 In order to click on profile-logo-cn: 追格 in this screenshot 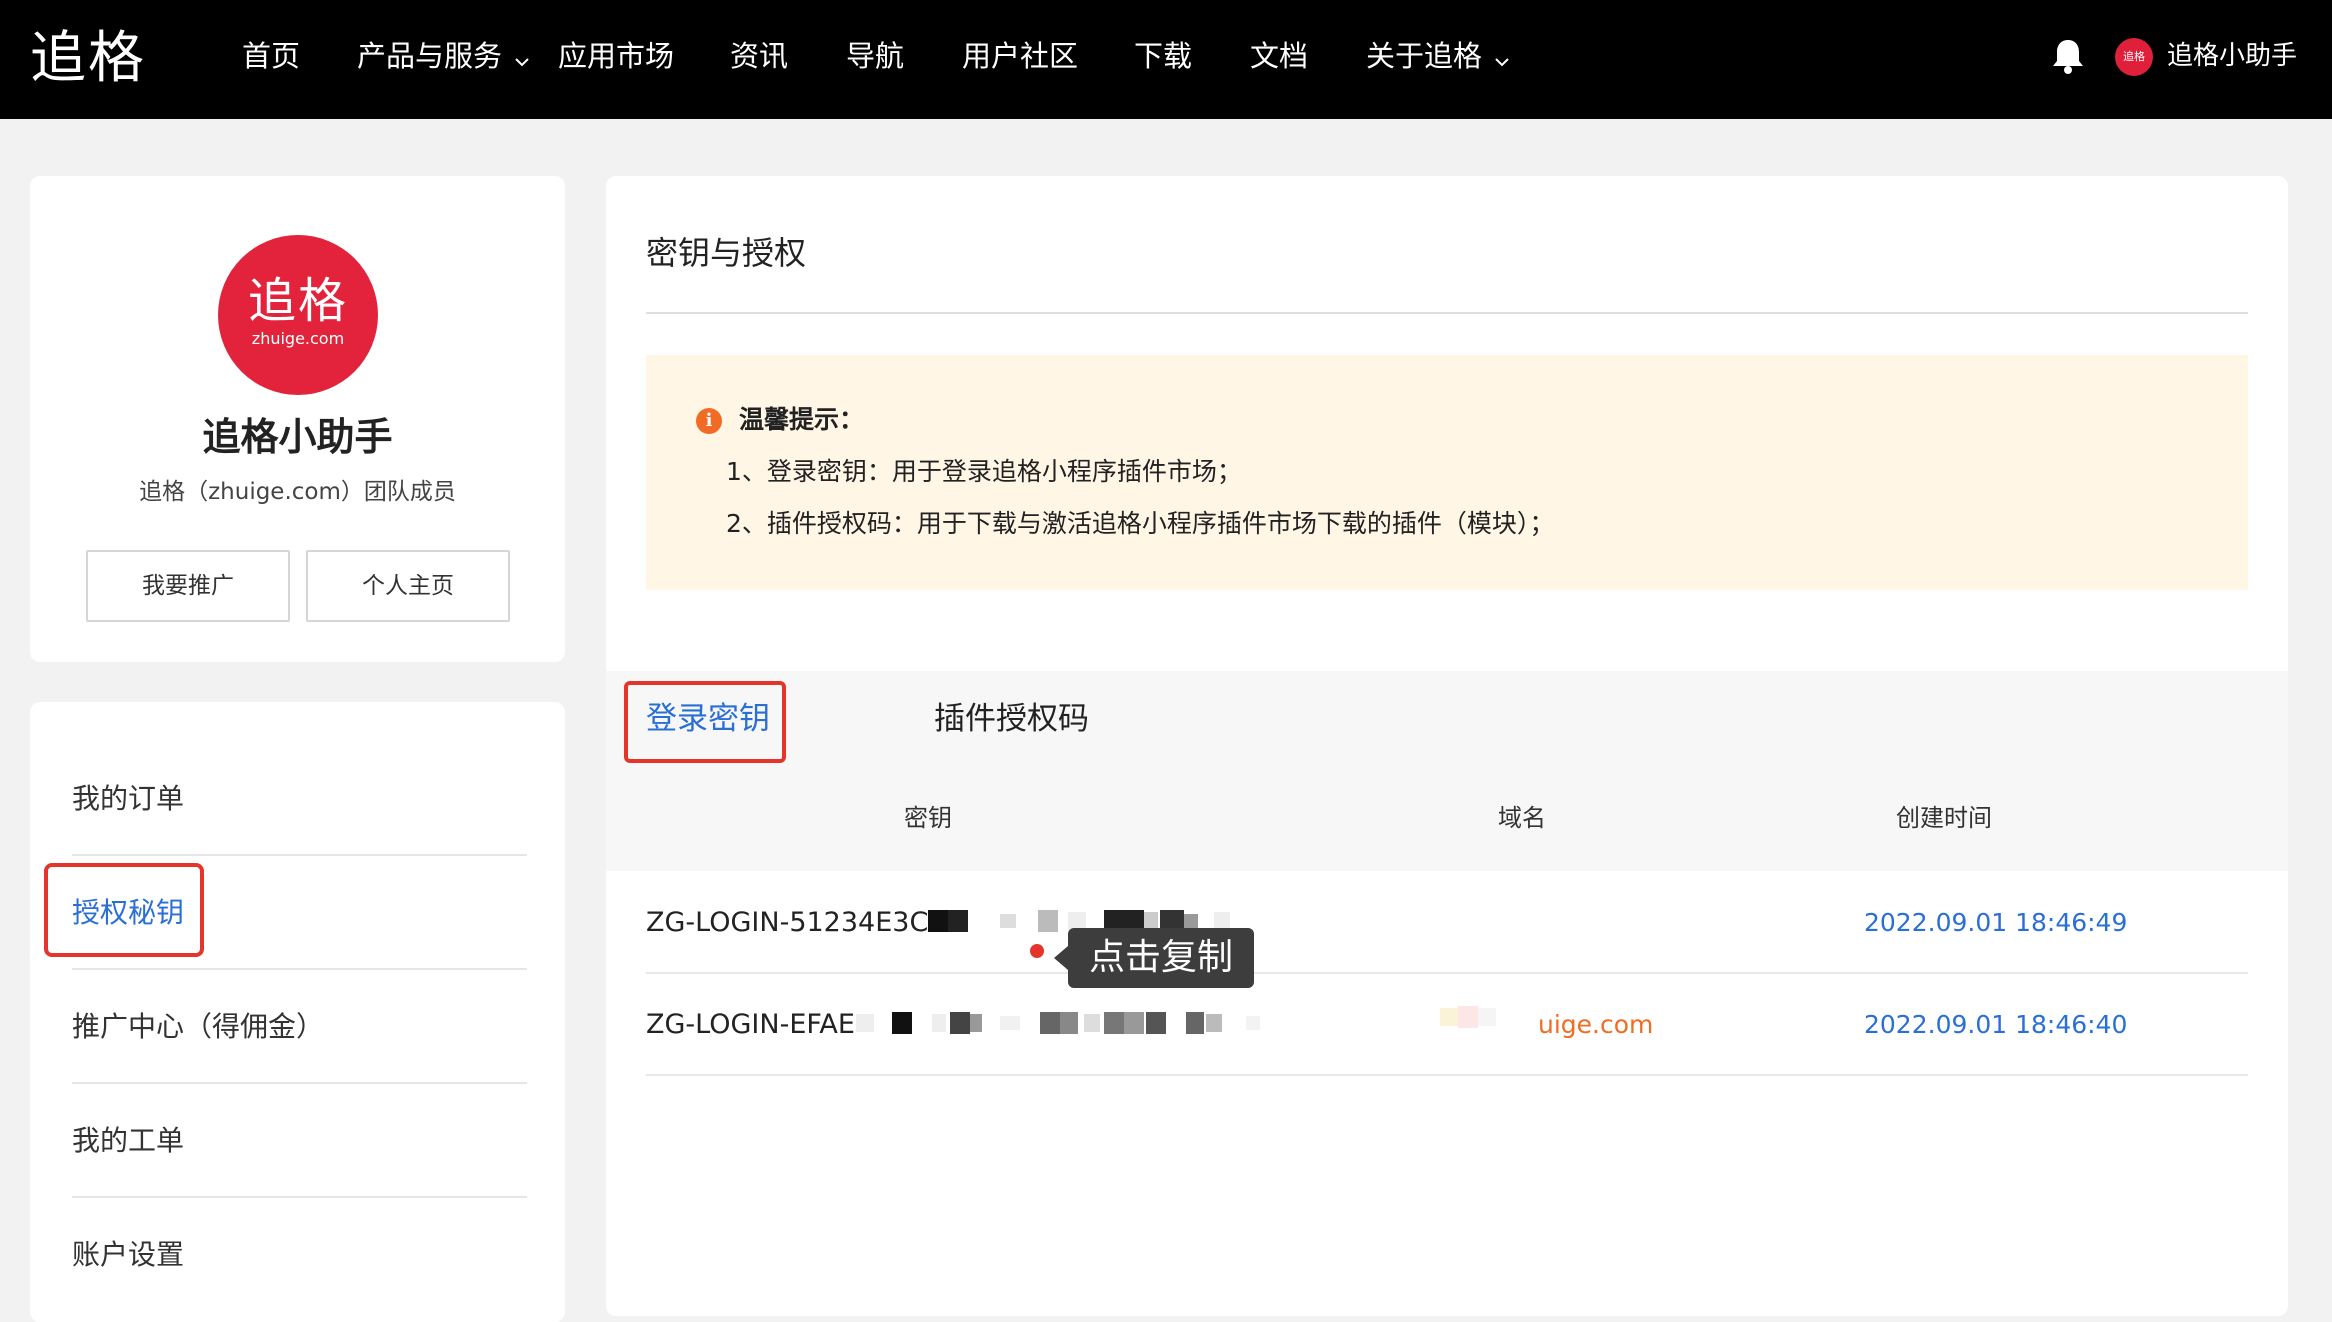, I will do `click(297, 301)`.